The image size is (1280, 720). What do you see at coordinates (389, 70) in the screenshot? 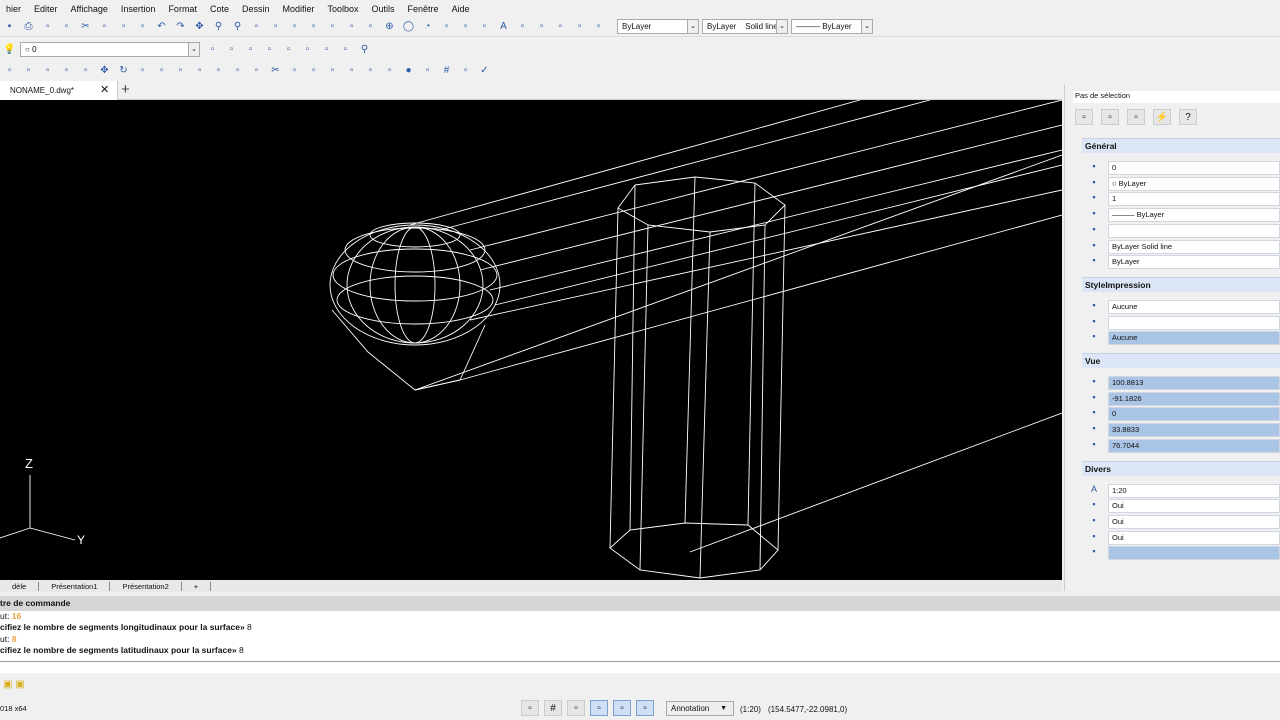
I see `boolean-icon: ▫` at bounding box center [389, 70].